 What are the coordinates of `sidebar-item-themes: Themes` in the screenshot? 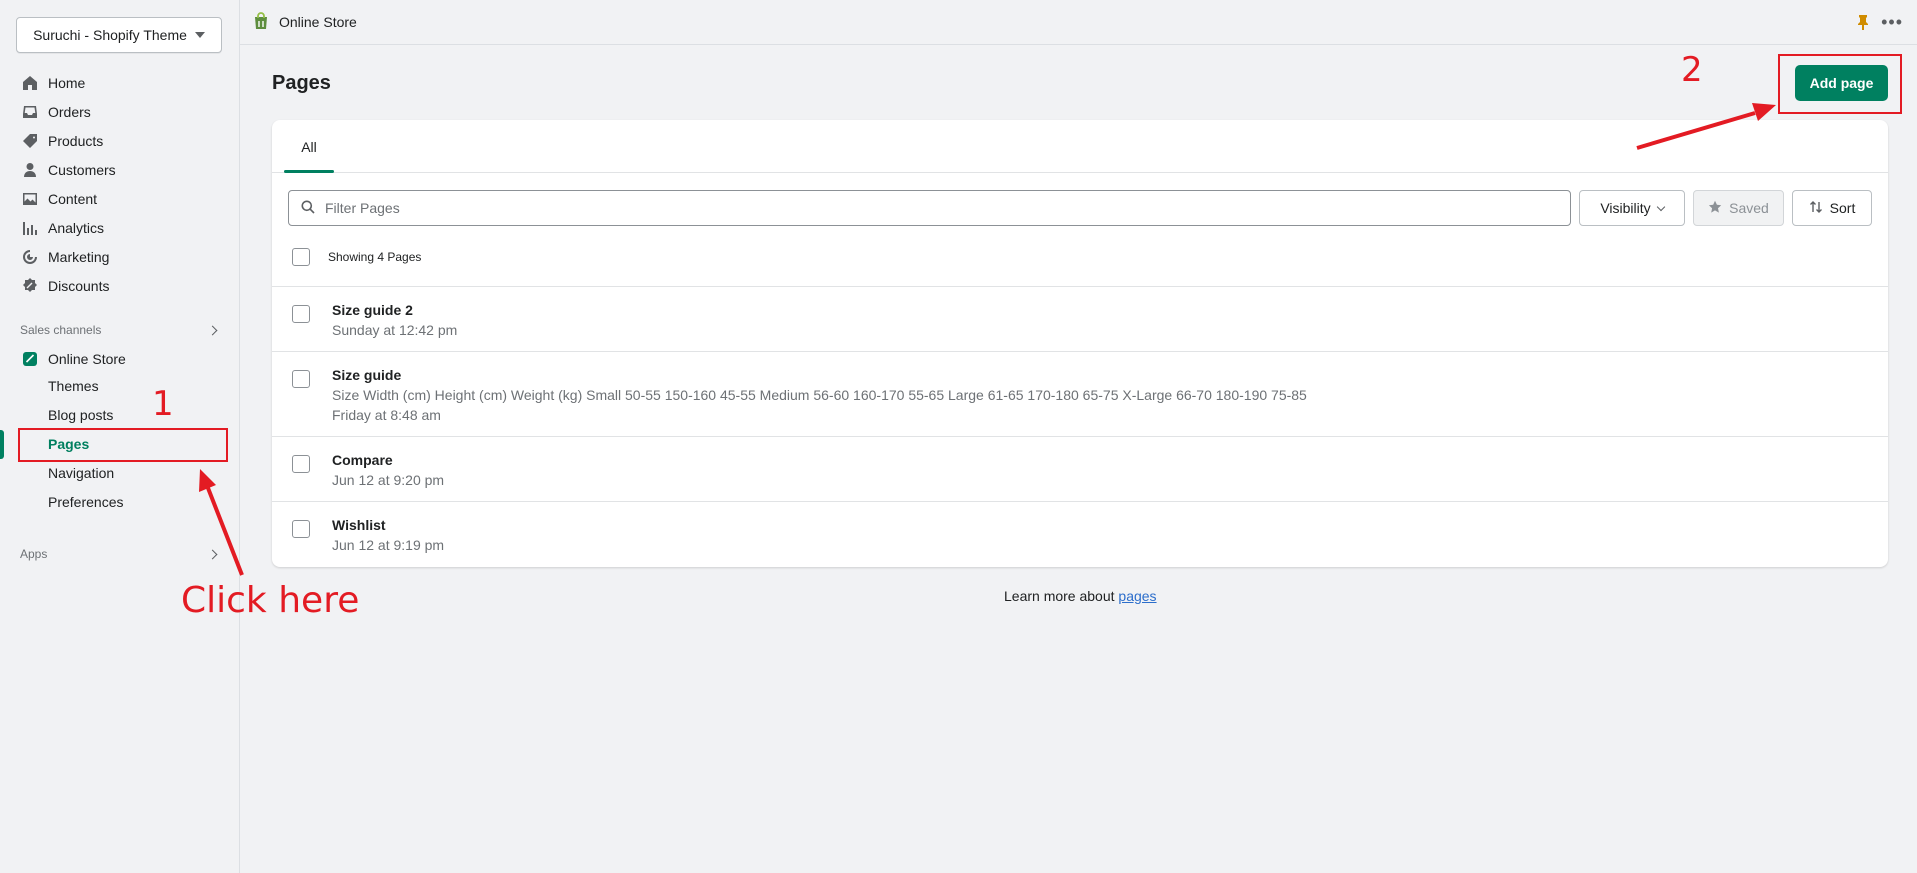 It's located at (73, 386).